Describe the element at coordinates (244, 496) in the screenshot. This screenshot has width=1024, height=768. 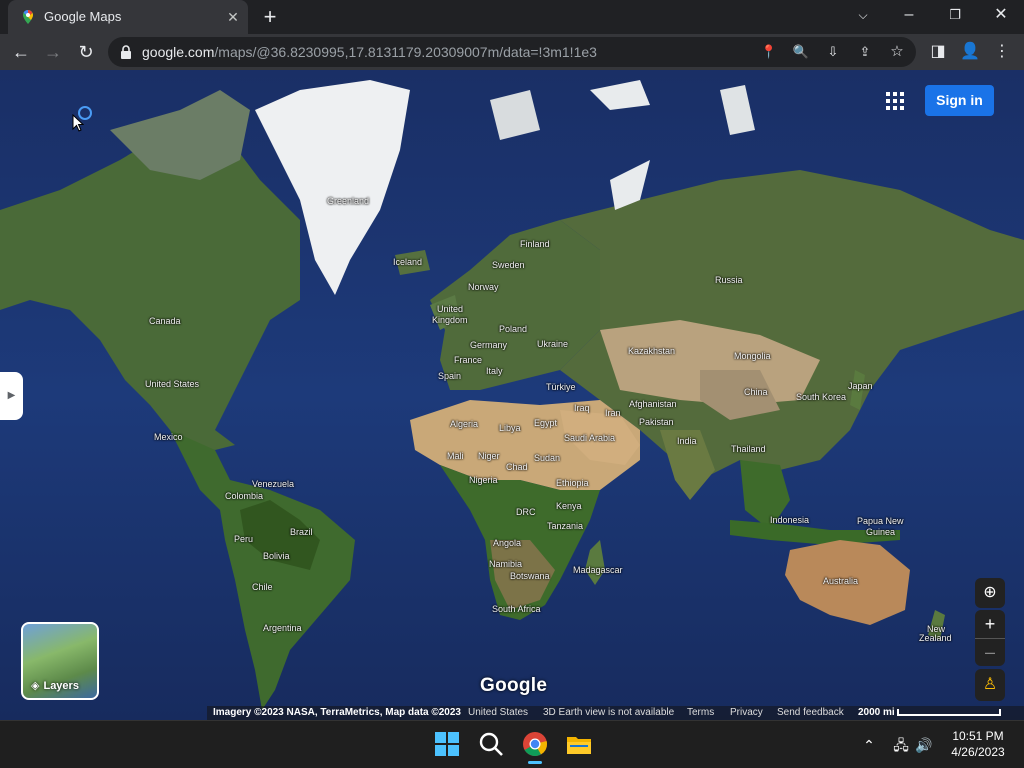
I see `label-colombia: Colombia` at that location.